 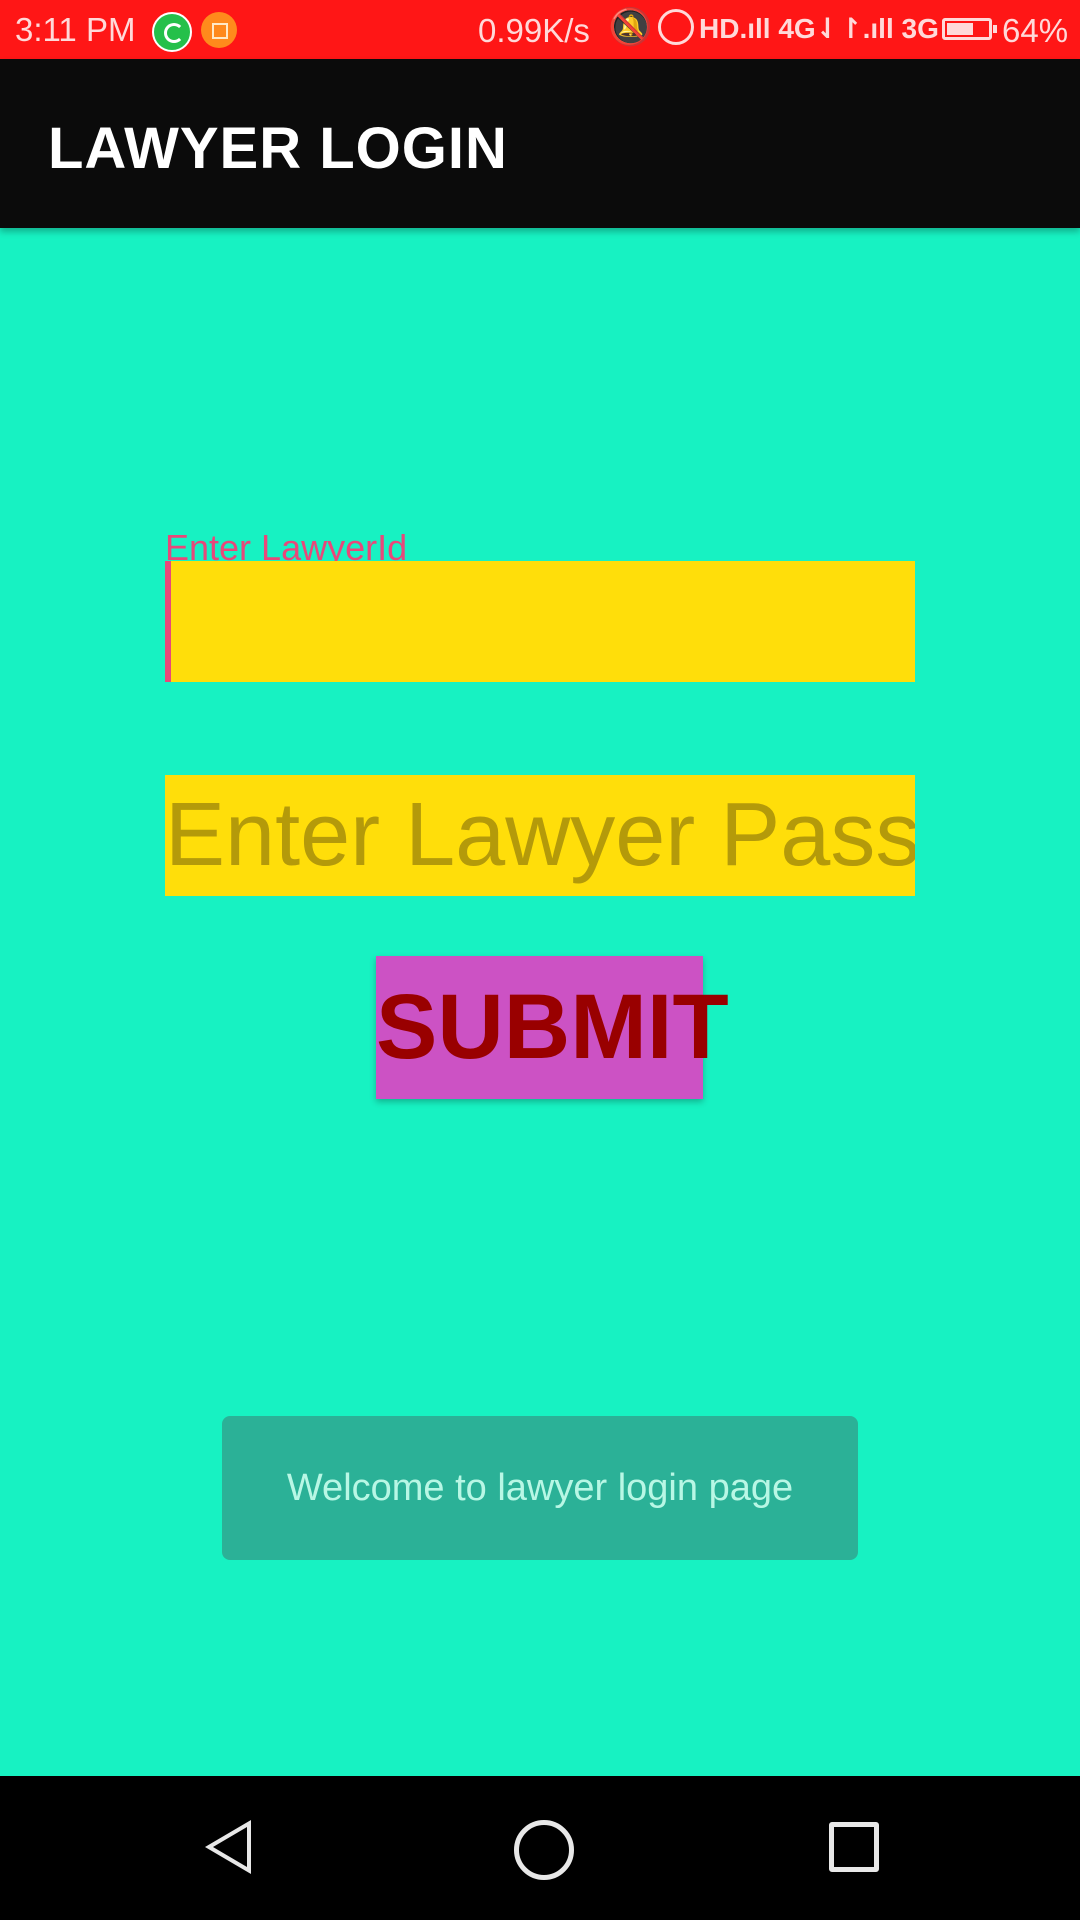 What do you see at coordinates (540, 143) in the screenshot?
I see `app-bar: LAWYER LOGIN` at bounding box center [540, 143].